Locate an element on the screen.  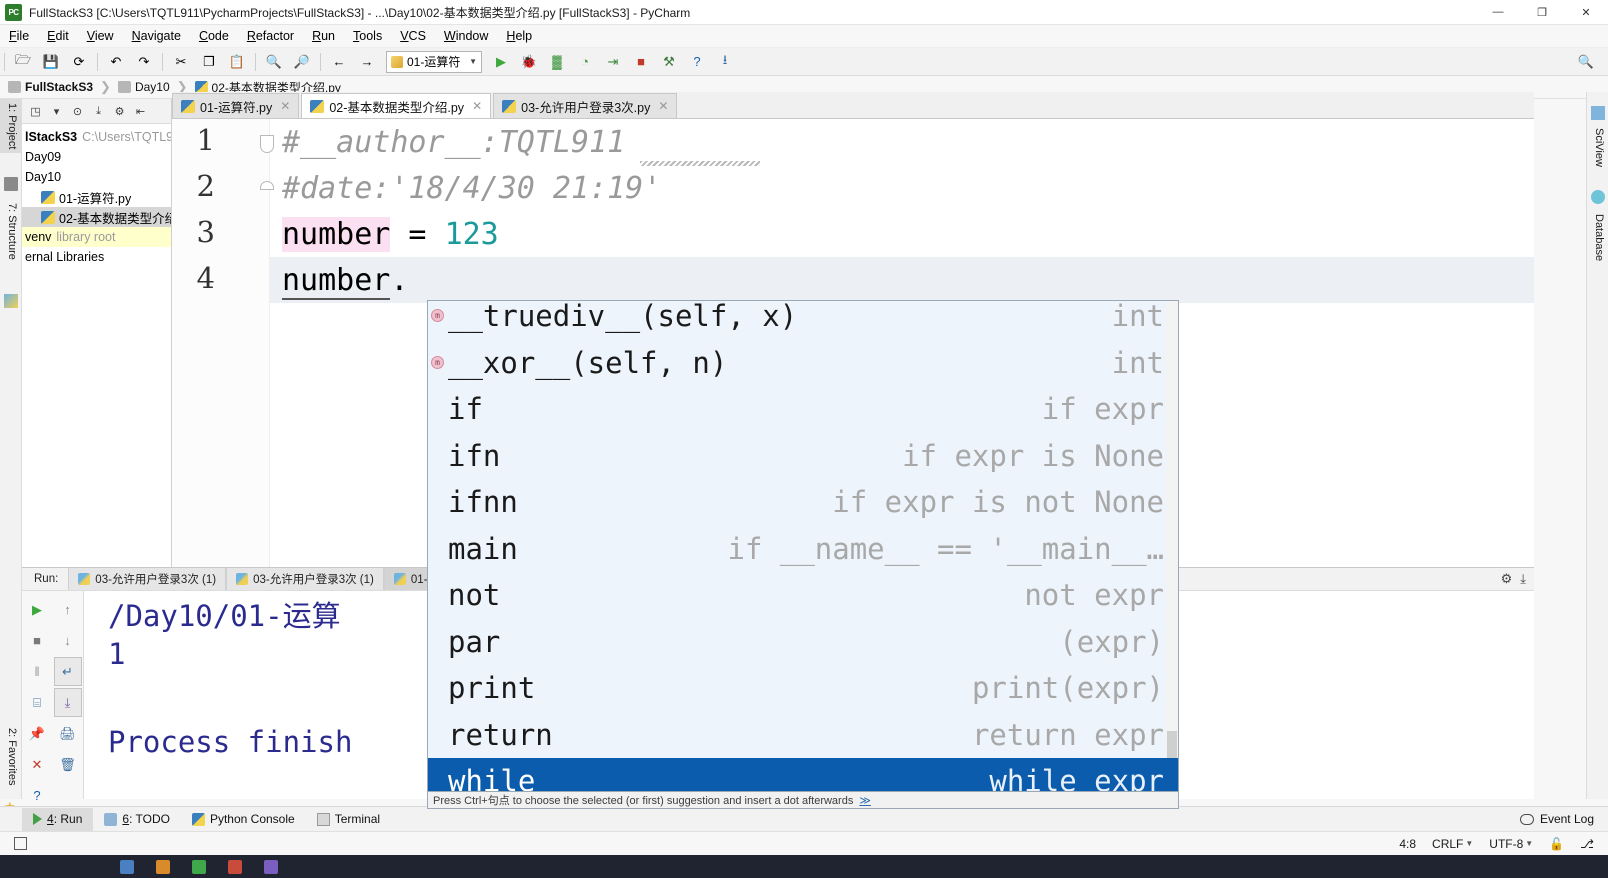
sciview-icon is located at coordinates (1598, 113).